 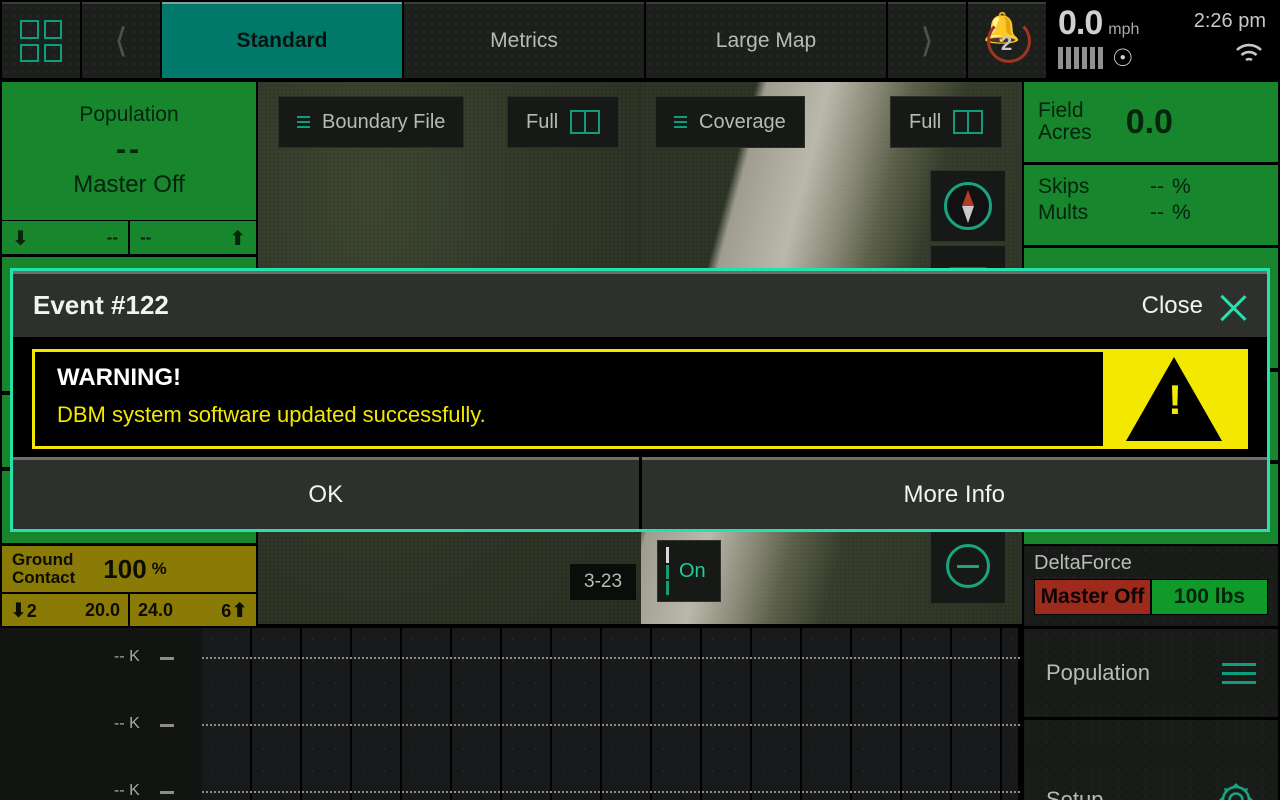 What do you see at coordinates (954, 493) in the screenshot?
I see `more-info-button: More Info` at bounding box center [954, 493].